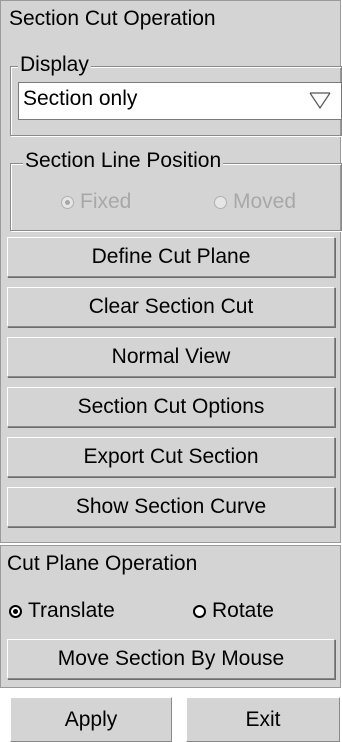 The width and height of the screenshot is (342, 742). Describe the element at coordinates (71, 610) in the screenshot. I see `radio-translate-label: Translate` at that location.